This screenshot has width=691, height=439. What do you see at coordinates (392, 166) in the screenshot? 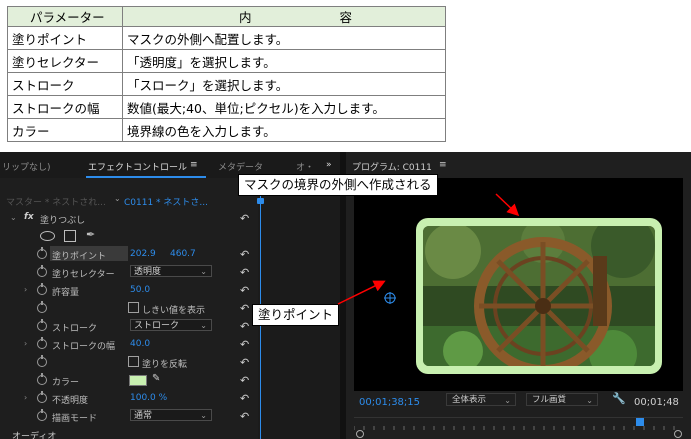
I see `program-title: プログラム: C0111` at bounding box center [392, 166].